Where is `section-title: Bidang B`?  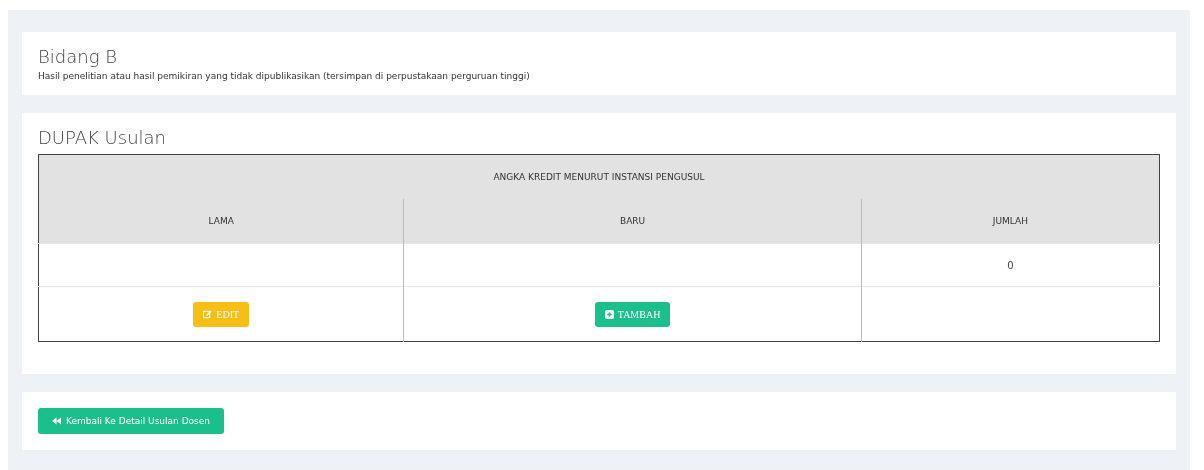 section-title: Bidang B is located at coordinates (78, 56).